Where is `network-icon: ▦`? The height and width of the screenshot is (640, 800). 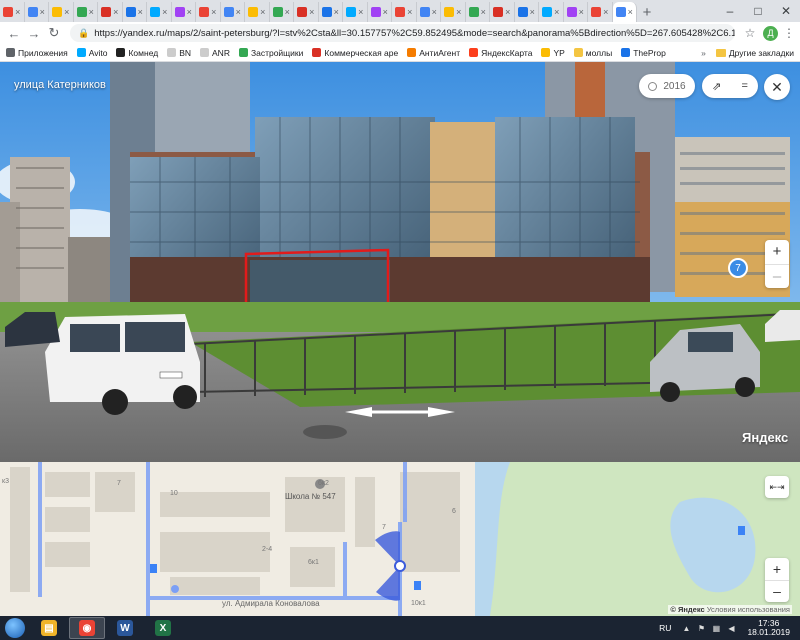 network-icon: ▦ is located at coordinates (716, 628).